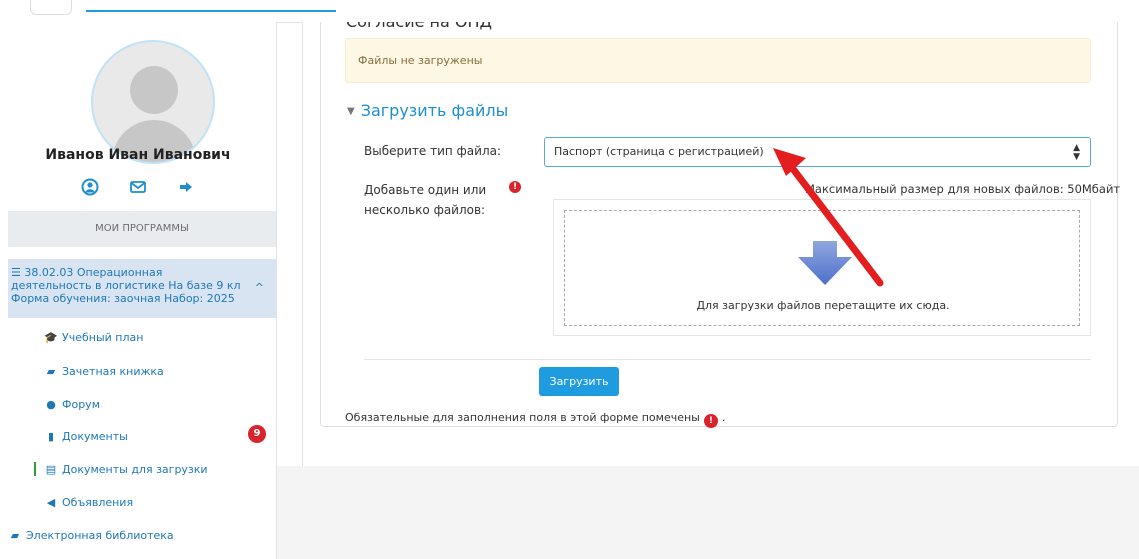 The width and height of the screenshot is (1139, 559). I want to click on sidebar-item-label: Объявления, so click(98, 502).